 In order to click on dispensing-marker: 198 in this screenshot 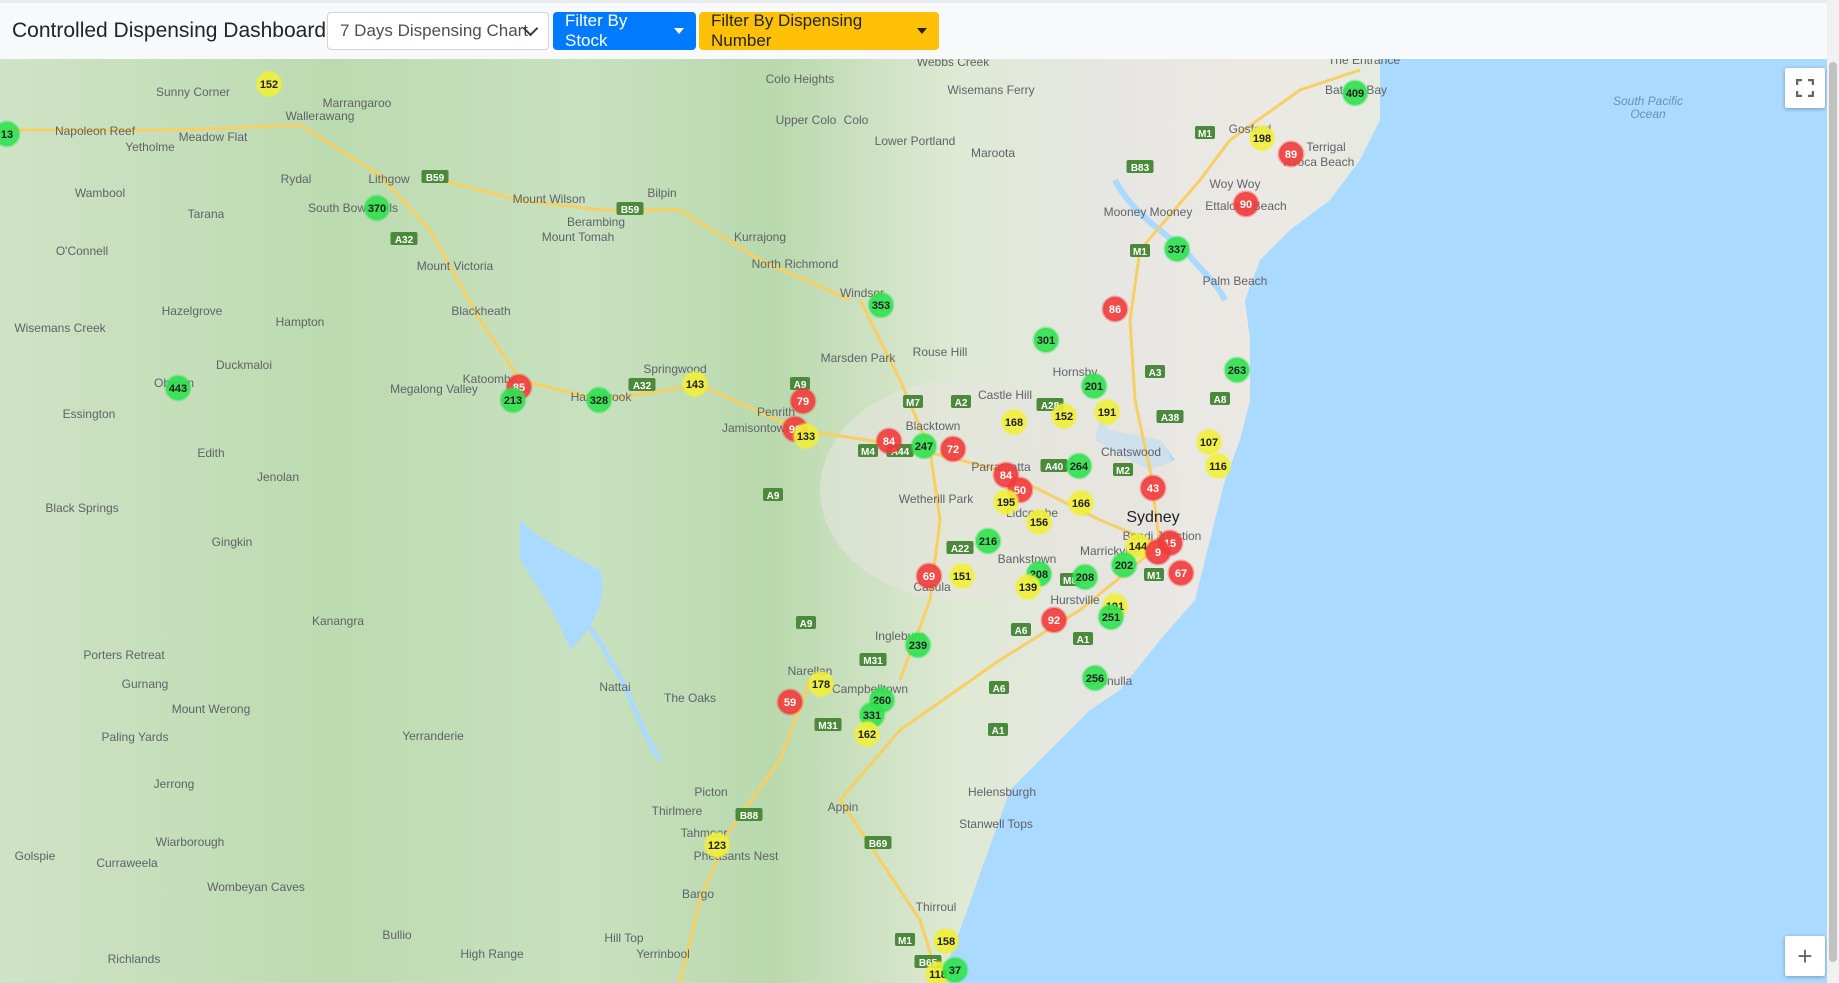, I will do `click(1262, 138)`.